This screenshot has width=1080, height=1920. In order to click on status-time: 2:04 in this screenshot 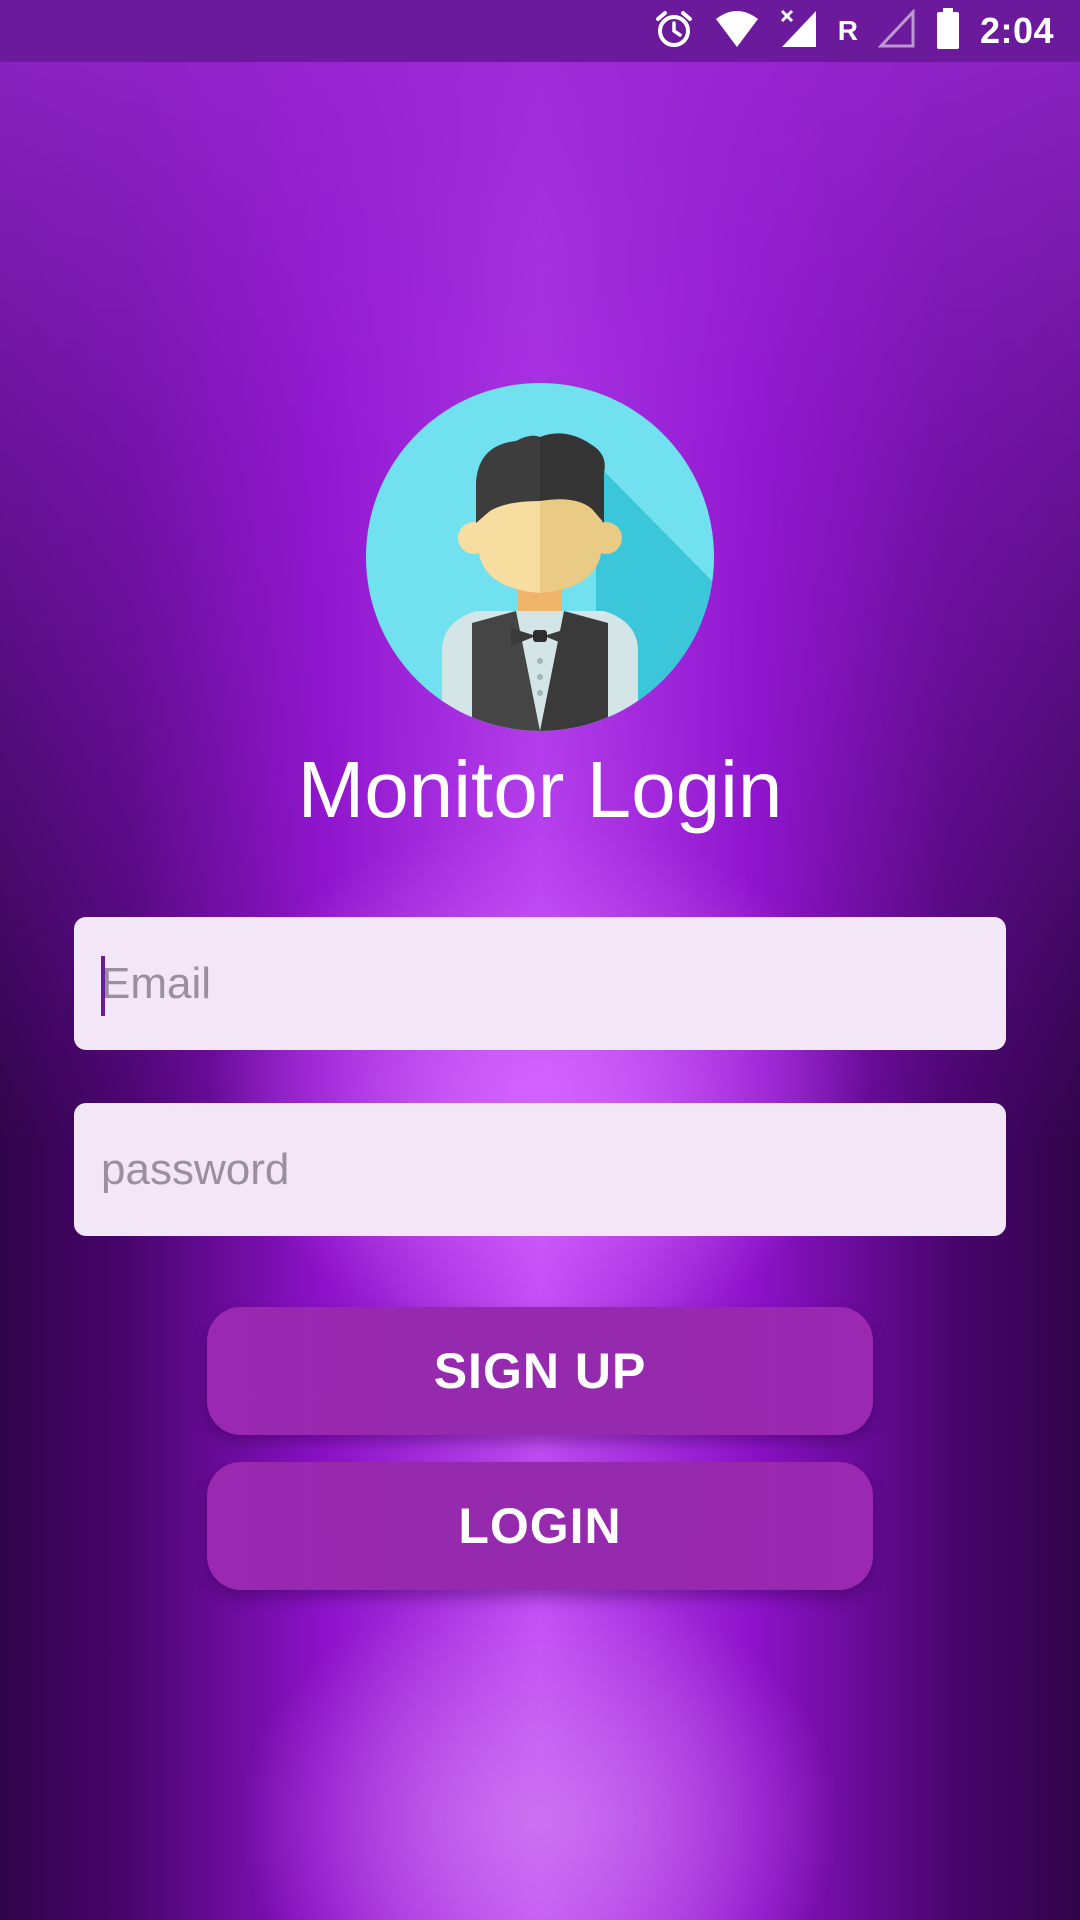, I will do `click(1016, 30)`.